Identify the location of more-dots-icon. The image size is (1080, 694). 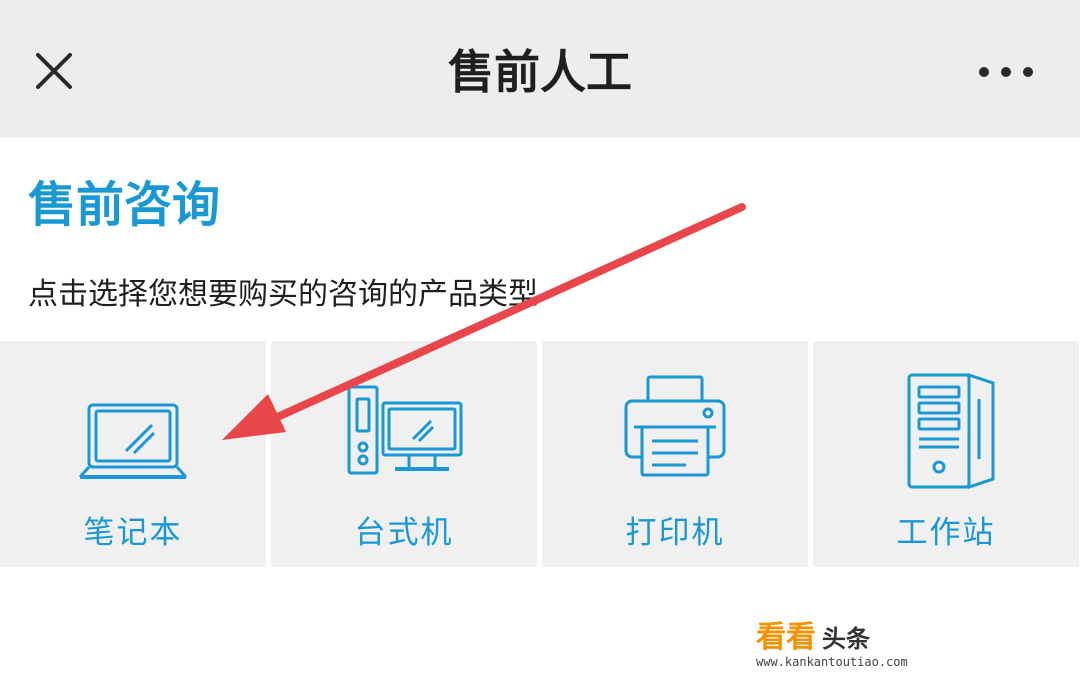
(1006, 72).